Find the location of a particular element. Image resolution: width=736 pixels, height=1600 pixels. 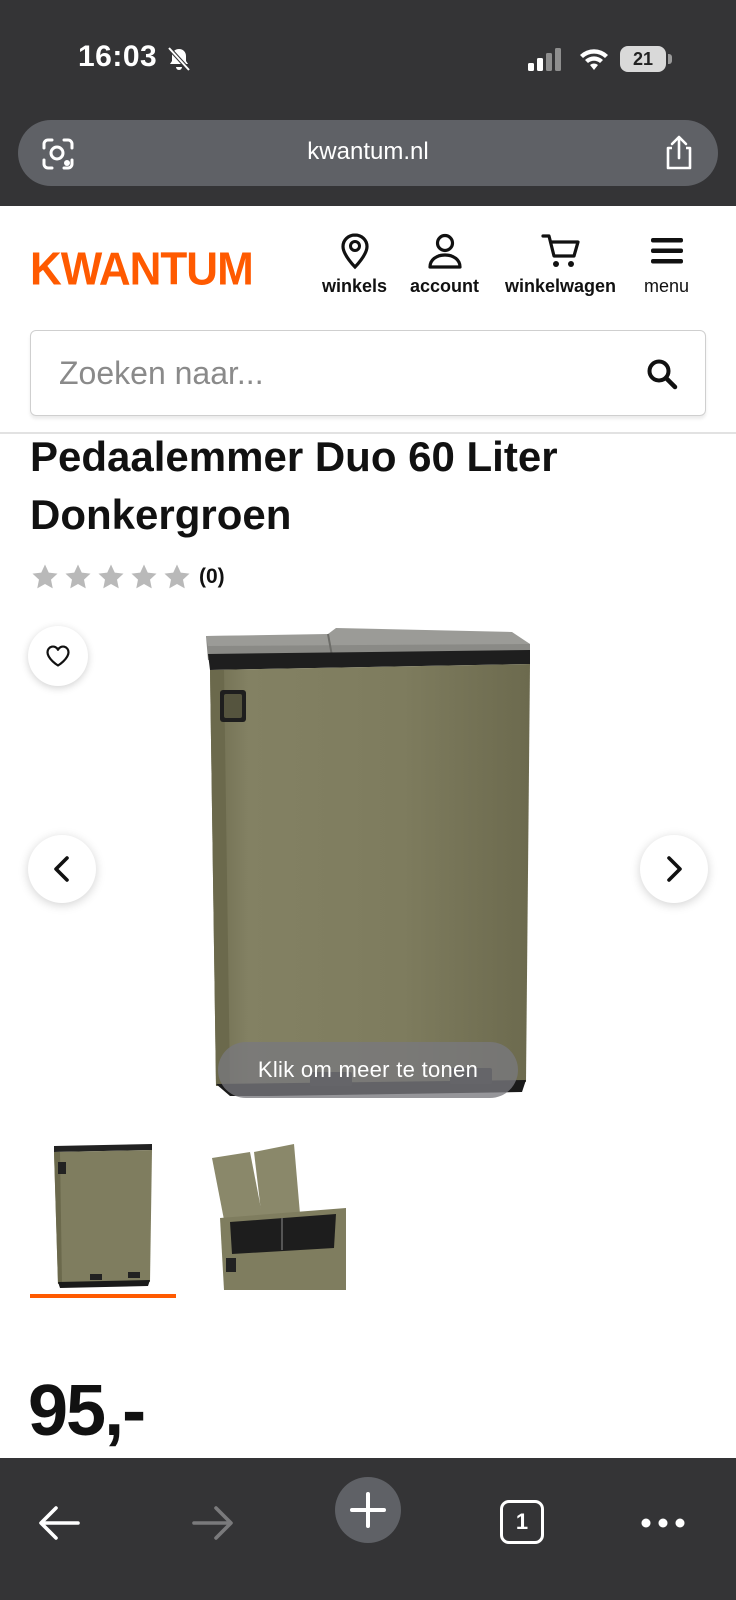

favorite-button is located at coordinates (58, 656).